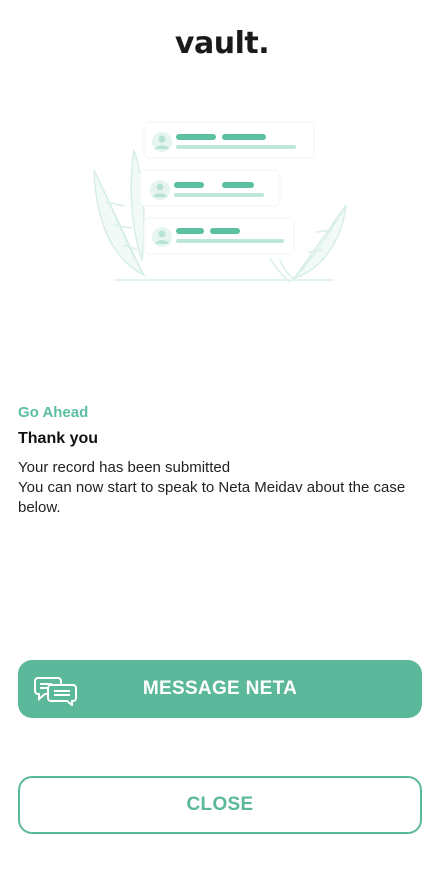 This screenshot has height=880, width=444. What do you see at coordinates (58, 438) in the screenshot?
I see `thank-you-heading: Thank you` at bounding box center [58, 438].